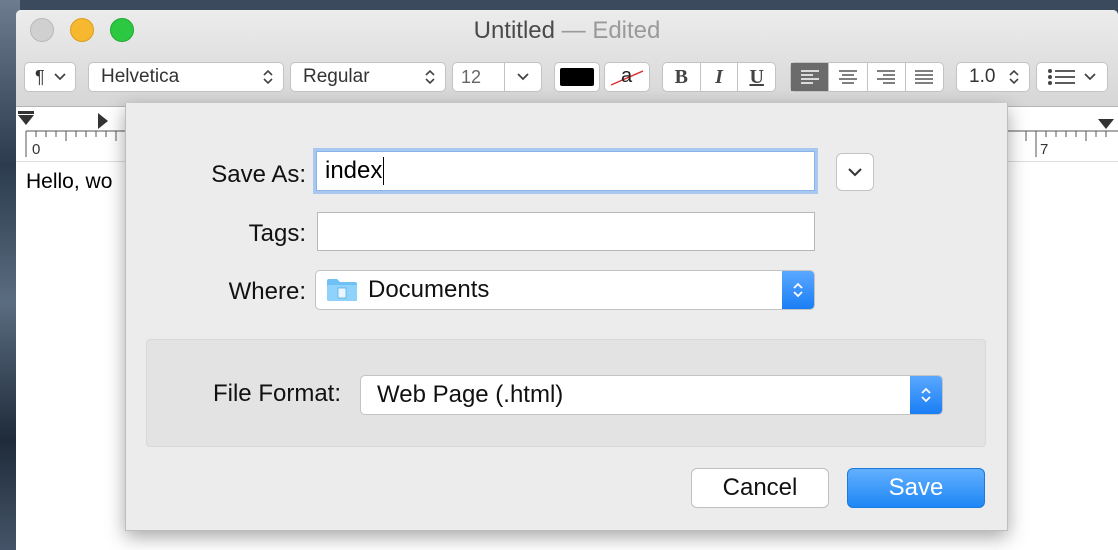 The height and width of the screenshot is (550, 1118). What do you see at coordinates (982, 76) in the screenshot?
I see `line-spacing-label: 1.0` at bounding box center [982, 76].